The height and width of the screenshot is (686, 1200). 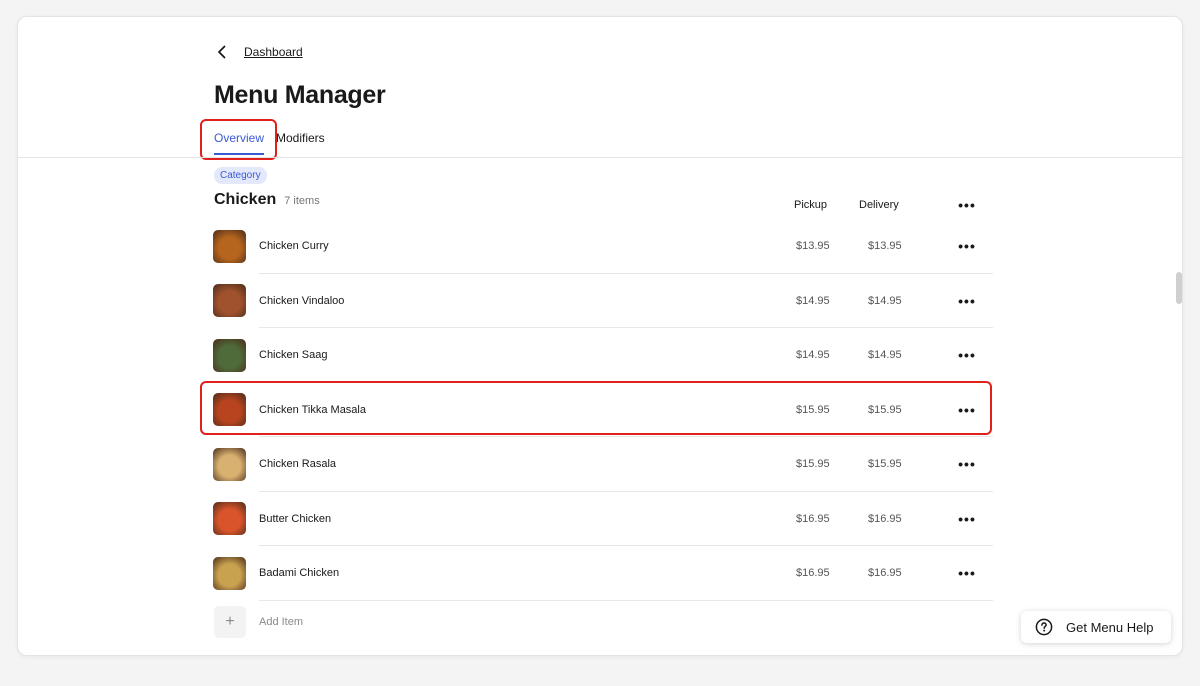 I want to click on item-delivery-price: $13.95, so click(x=885, y=246).